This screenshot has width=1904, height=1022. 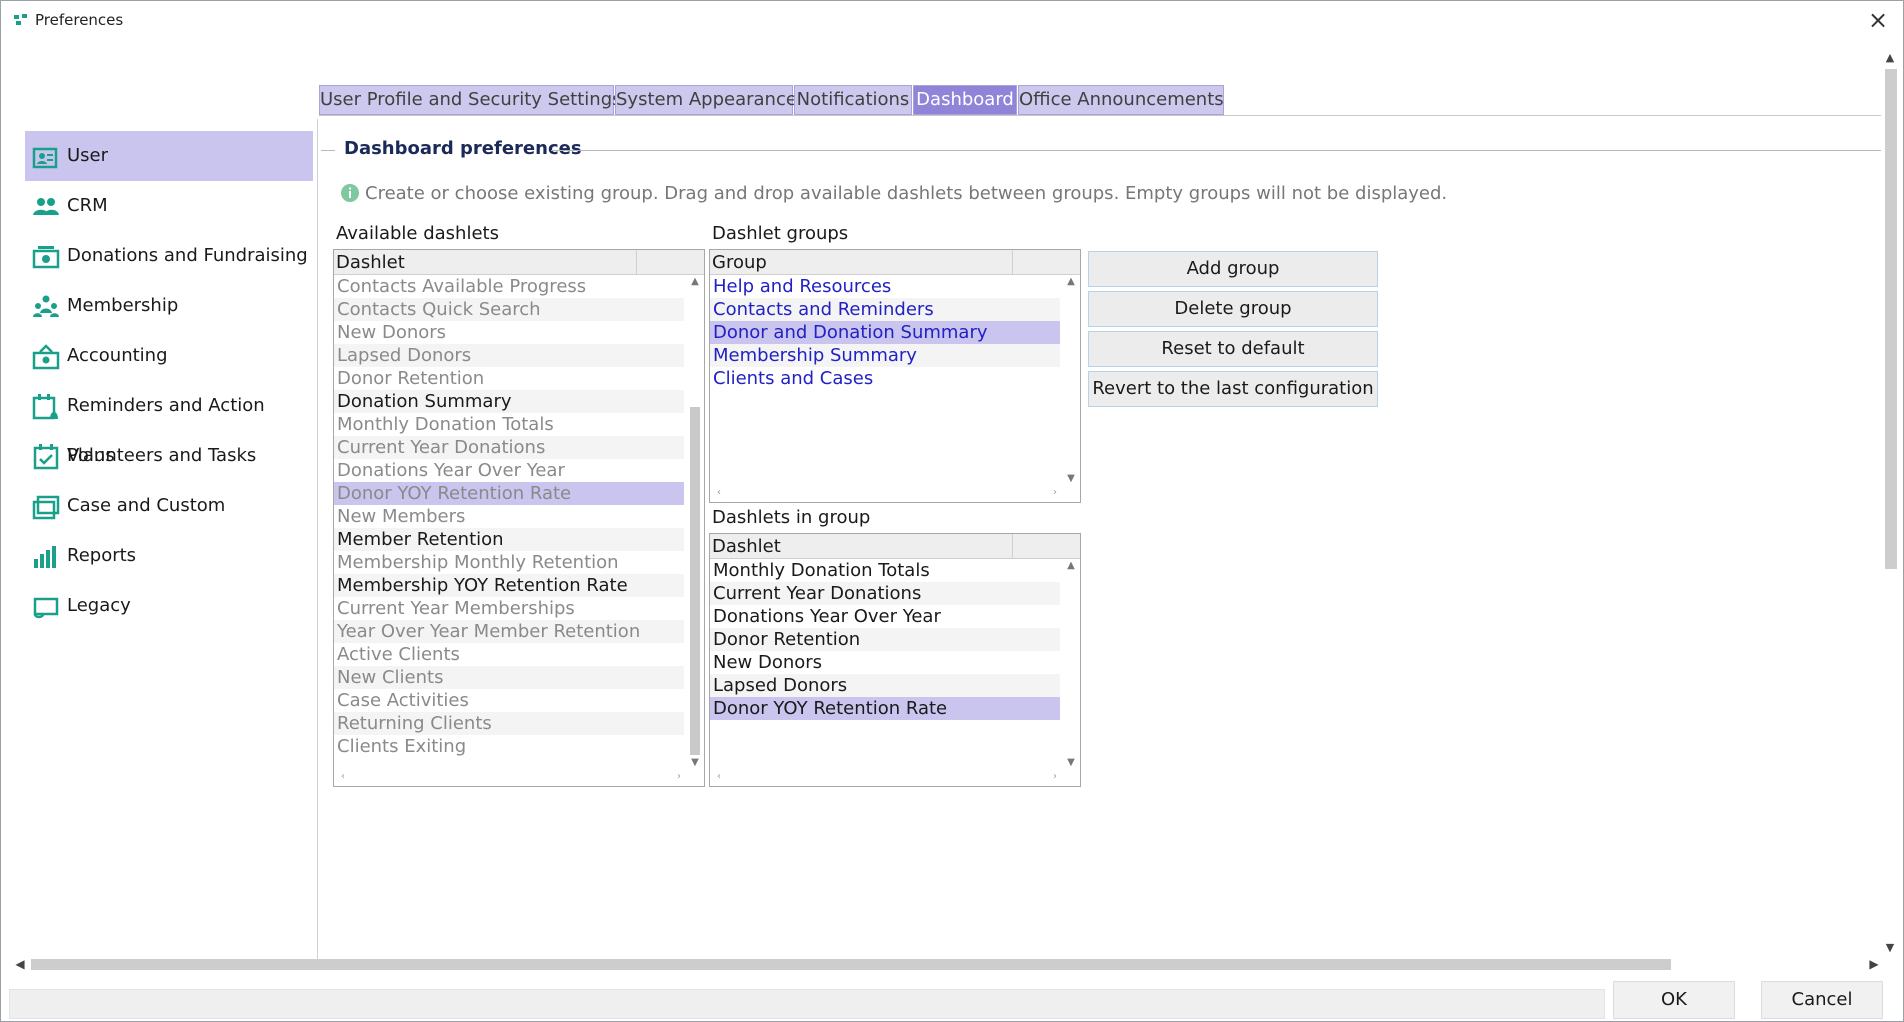 I want to click on sidebar-item-donations: Donations and Fundraising, so click(x=169, y=256).